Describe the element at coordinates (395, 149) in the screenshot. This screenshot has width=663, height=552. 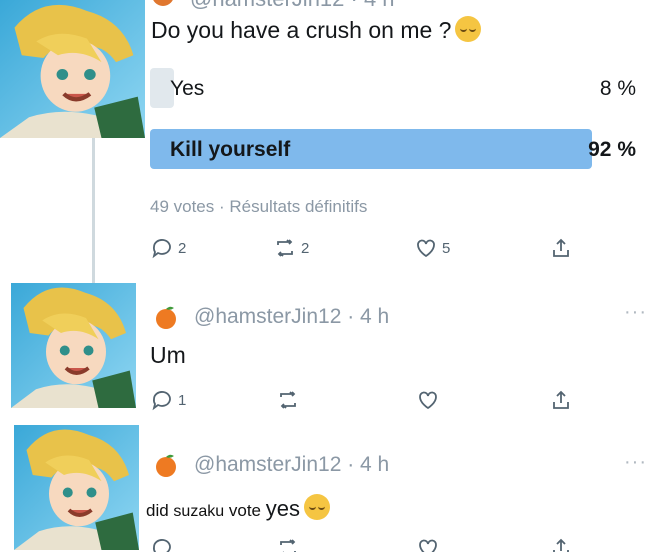
I see `poll-option: Kill yourself 92 %` at that location.